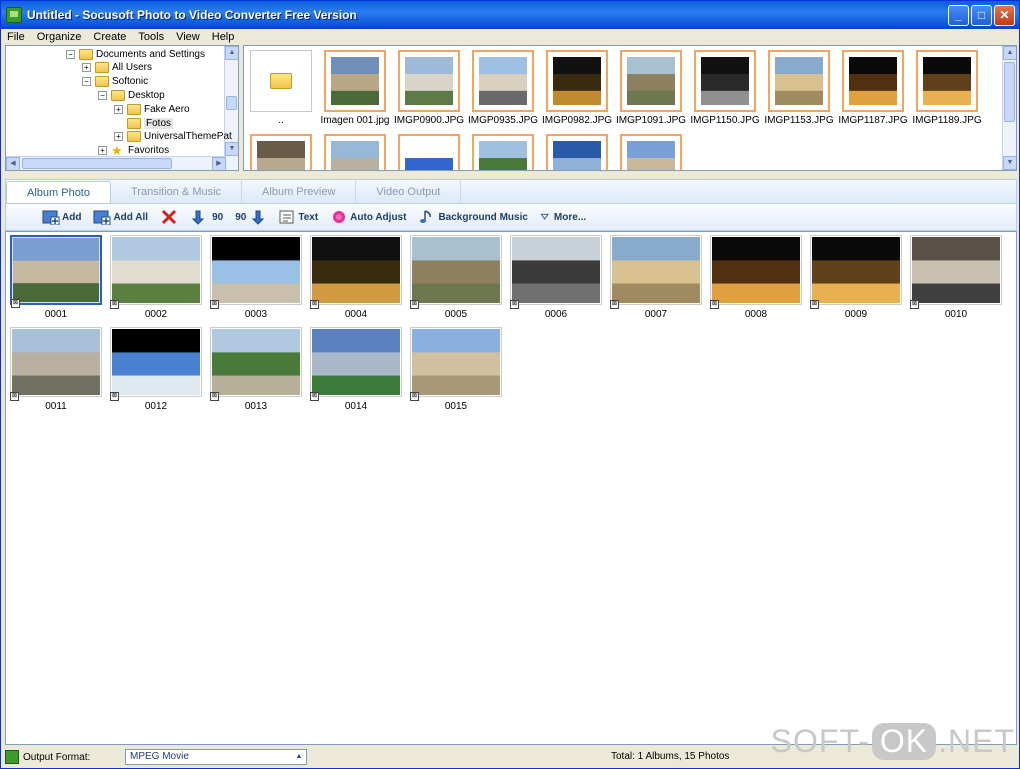 The height and width of the screenshot is (769, 1020). I want to click on album-photo-item: ⊠ 0010, so click(958, 277).